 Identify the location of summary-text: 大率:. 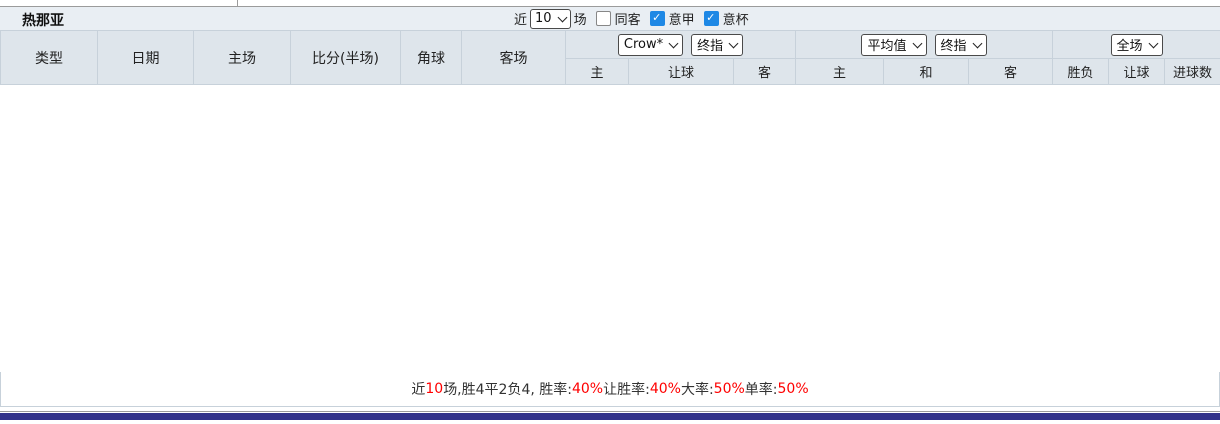
(697, 390).